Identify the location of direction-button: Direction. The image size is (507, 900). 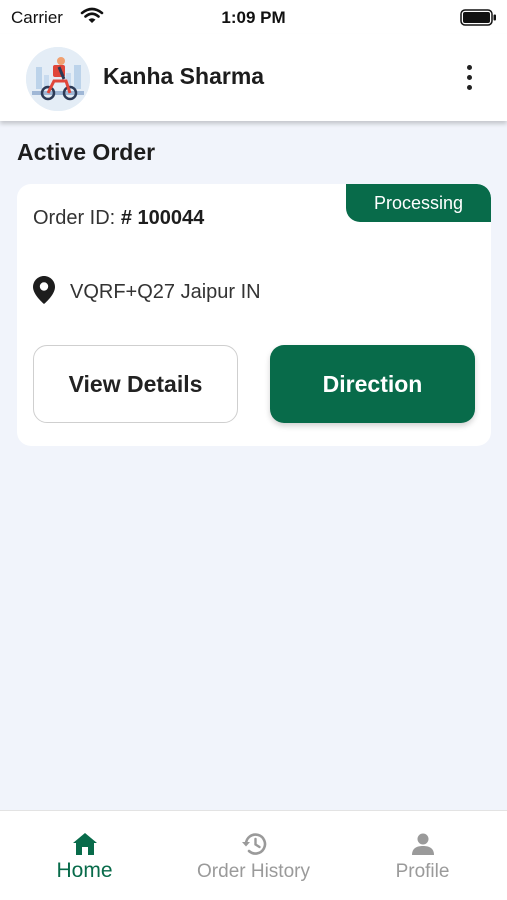
(372, 384).